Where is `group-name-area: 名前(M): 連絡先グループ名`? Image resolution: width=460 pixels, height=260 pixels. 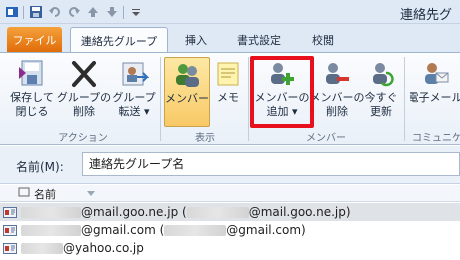
group-name-area: 名前(M): 連絡先グループ名 is located at coordinates (230, 165).